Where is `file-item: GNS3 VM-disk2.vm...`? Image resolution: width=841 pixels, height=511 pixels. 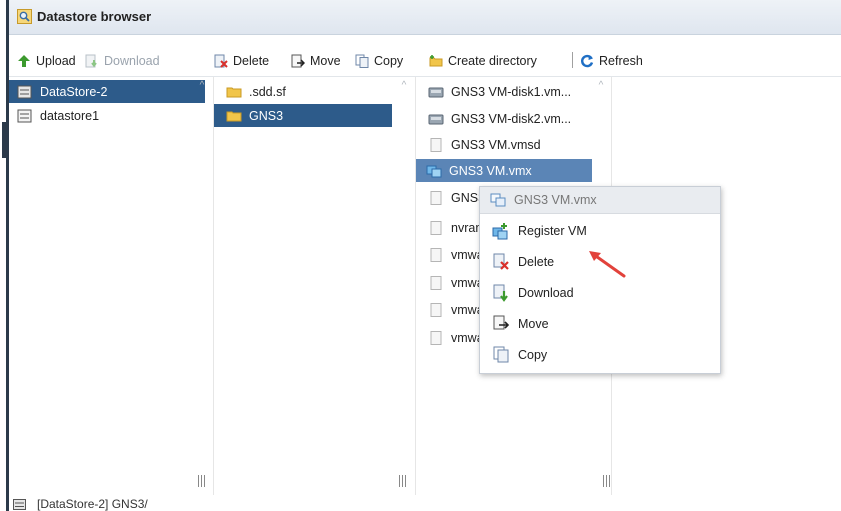
file-item: GNS3 VM-disk2.vm... is located at coordinates (505, 118).